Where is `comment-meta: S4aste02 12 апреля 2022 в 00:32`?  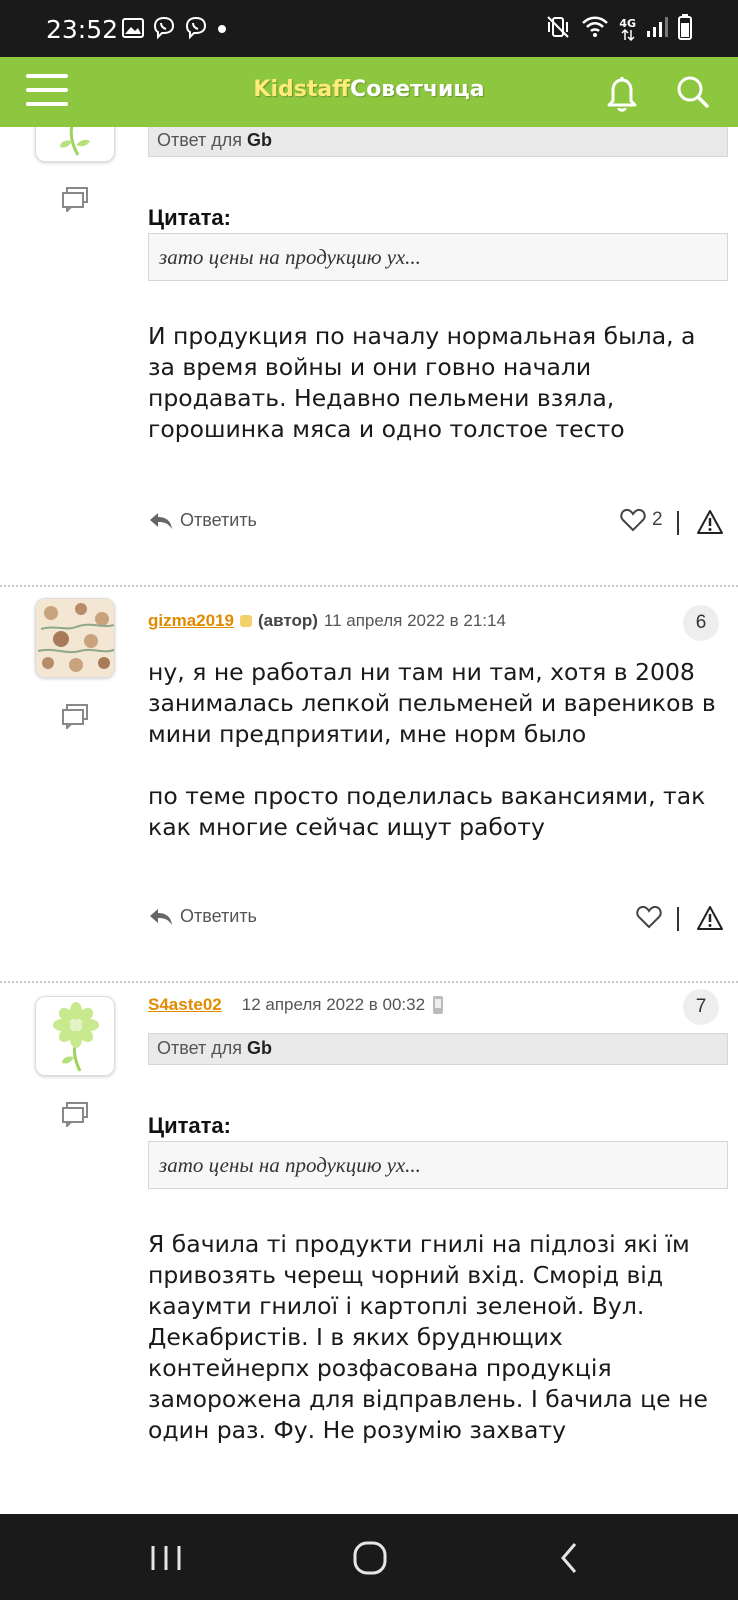
comment-meta: S4aste02 12 апреля 2022 в 00:32 is located at coordinates (296, 1005).